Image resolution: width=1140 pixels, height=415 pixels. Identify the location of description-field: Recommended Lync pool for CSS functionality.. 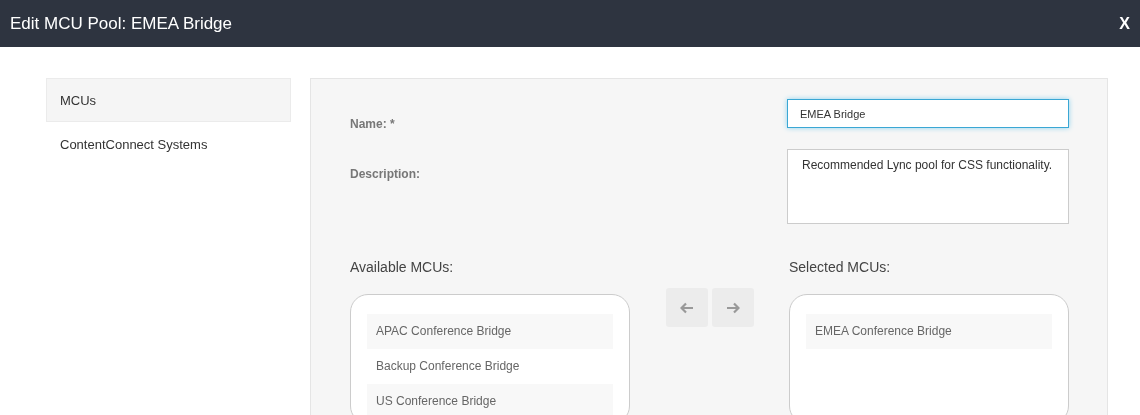
(928, 186).